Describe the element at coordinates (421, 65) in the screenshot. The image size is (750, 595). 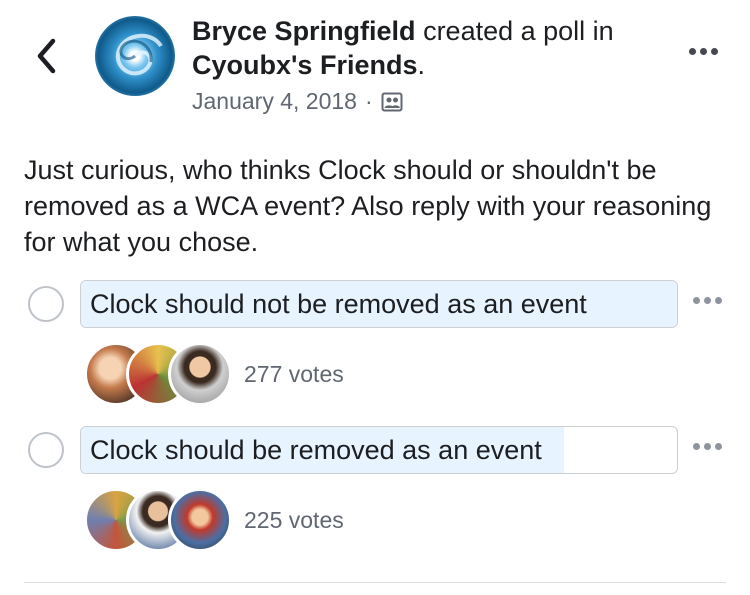
I see `header-period: .` at that location.